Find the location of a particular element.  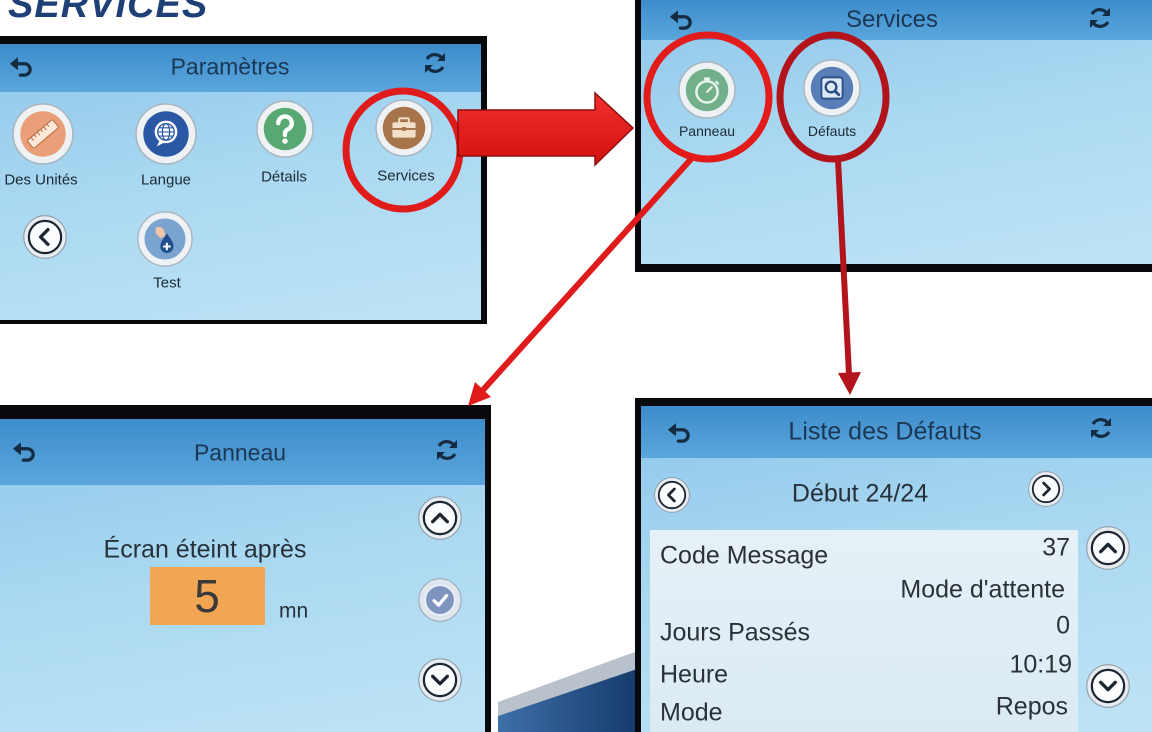

hand-drop-icon is located at coordinates (165, 239).